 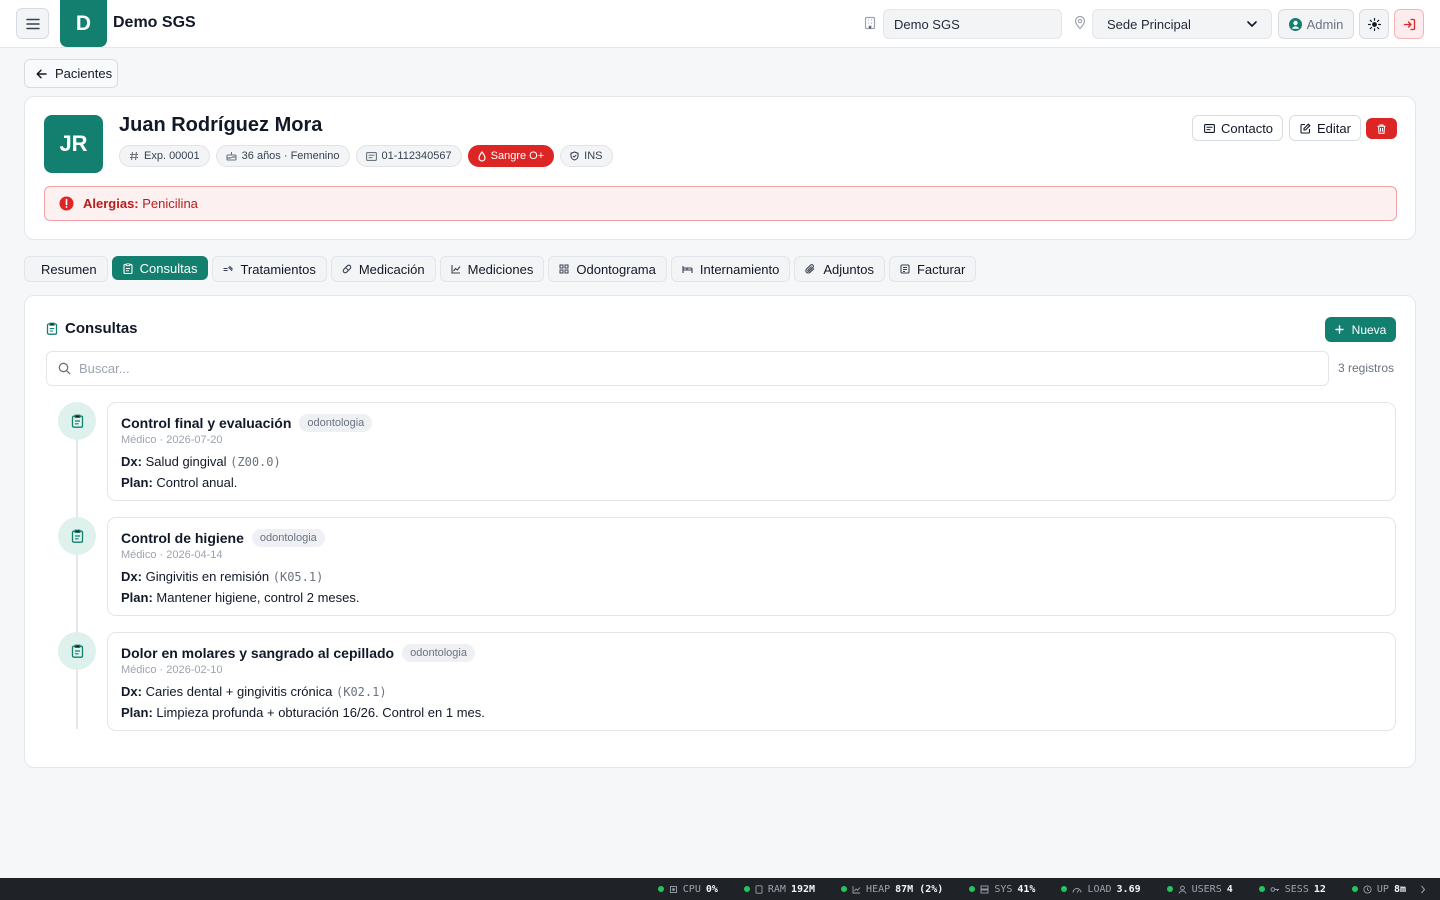 I want to click on trash-icon, so click(x=1381, y=129).